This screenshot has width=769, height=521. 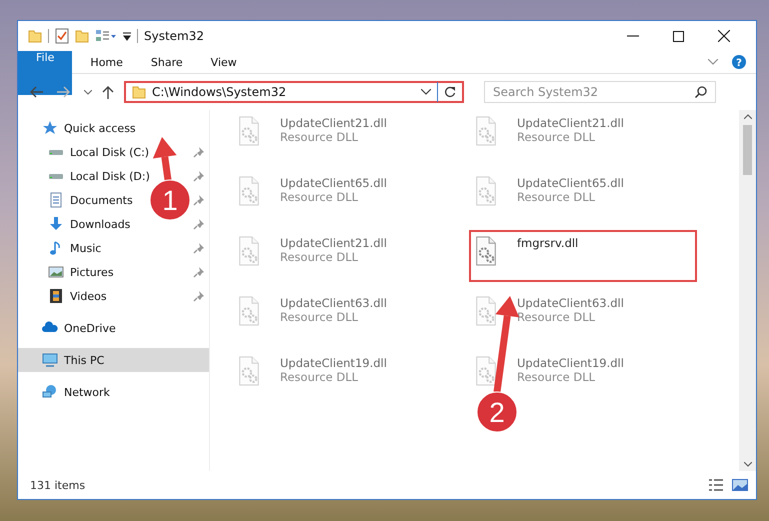 What do you see at coordinates (170, 200) in the screenshot?
I see `step-number-badge: 1` at bounding box center [170, 200].